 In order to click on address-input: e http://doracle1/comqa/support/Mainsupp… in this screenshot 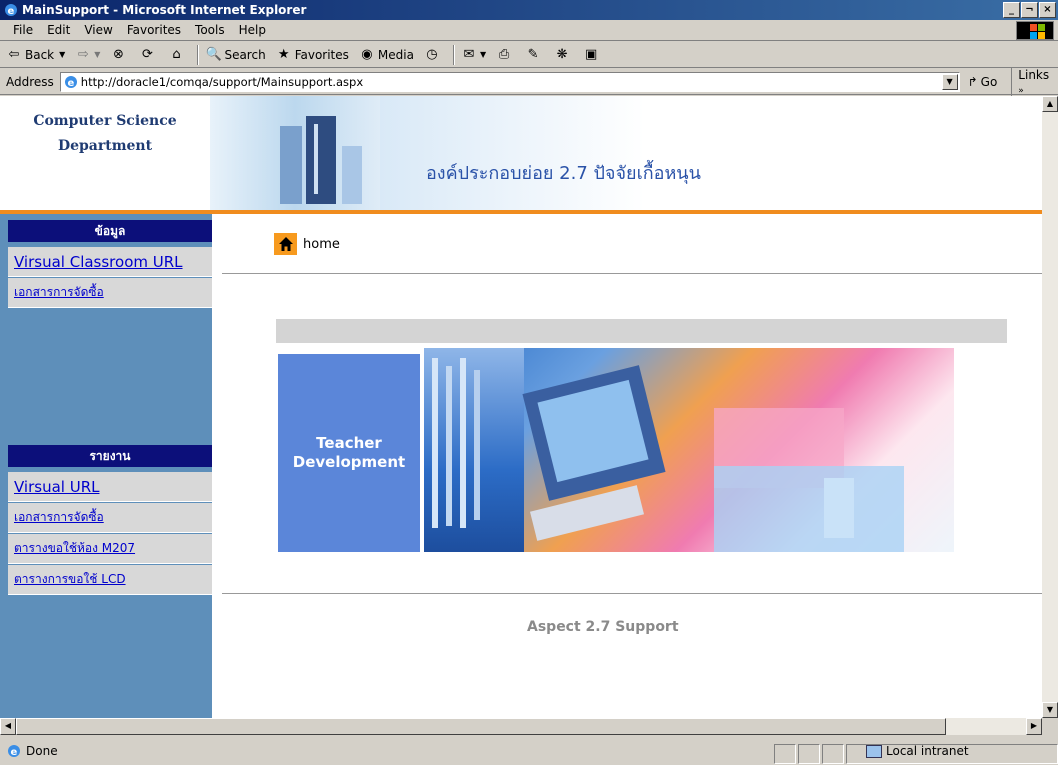, I will do `click(509, 81)`.